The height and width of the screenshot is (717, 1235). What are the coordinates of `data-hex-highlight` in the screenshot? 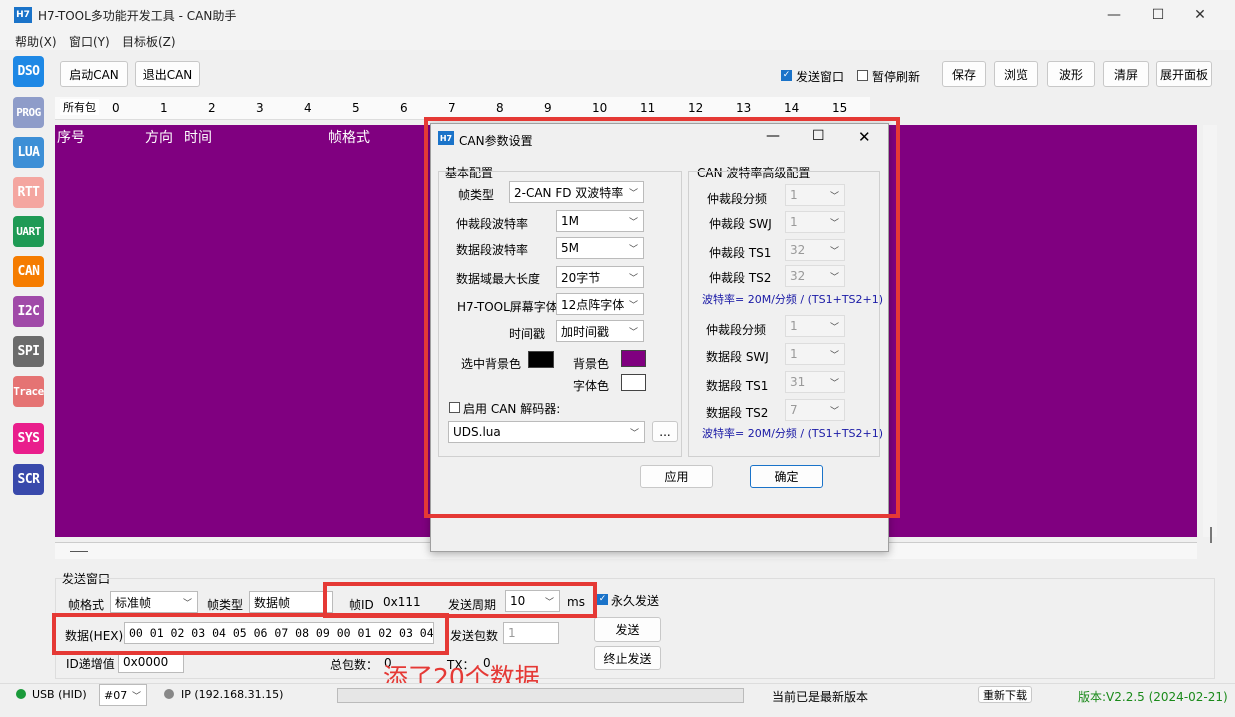 It's located at (250, 634).